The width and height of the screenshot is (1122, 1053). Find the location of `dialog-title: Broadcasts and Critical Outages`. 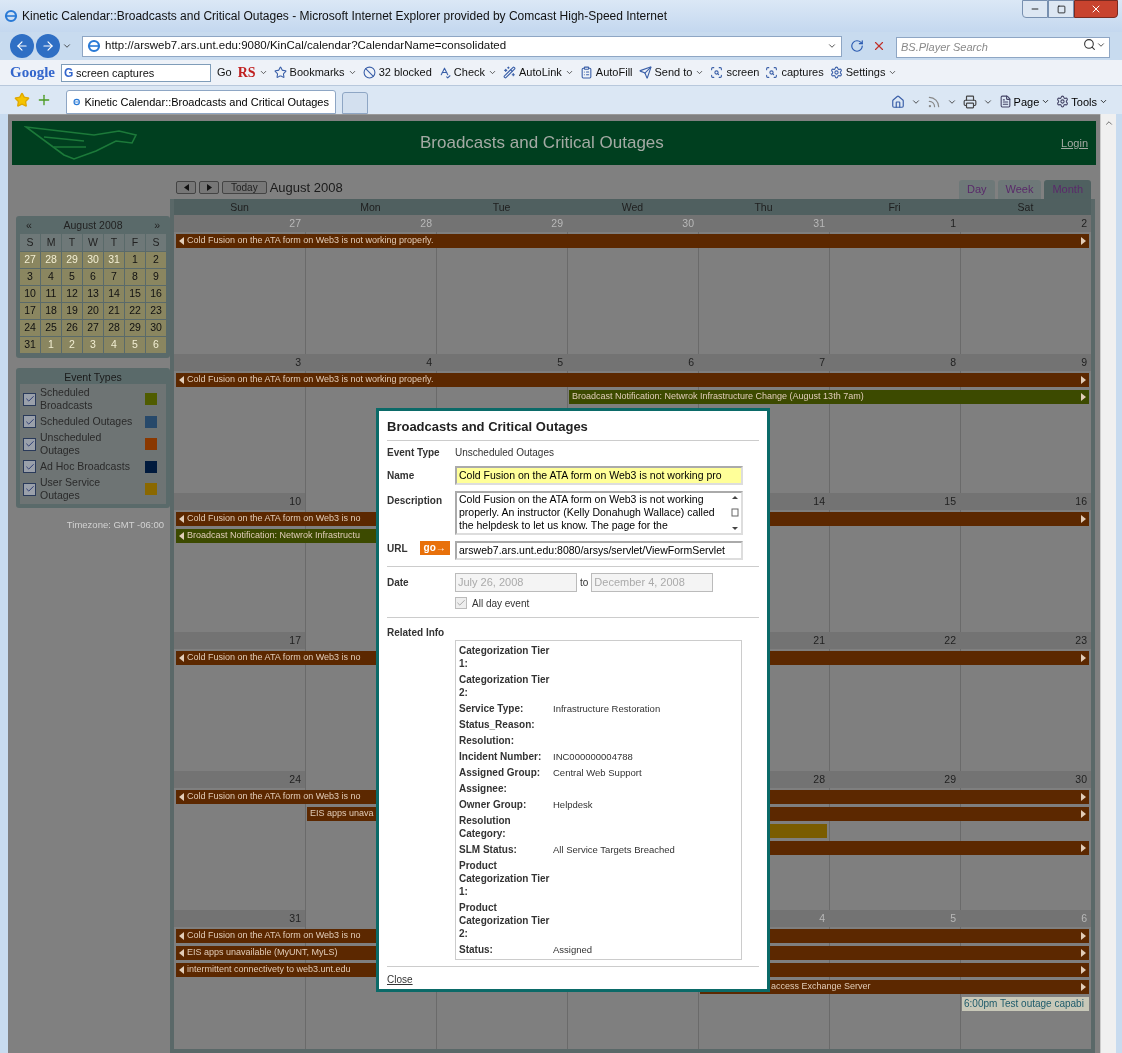

dialog-title: Broadcasts and Critical Outages is located at coordinates (573, 429).